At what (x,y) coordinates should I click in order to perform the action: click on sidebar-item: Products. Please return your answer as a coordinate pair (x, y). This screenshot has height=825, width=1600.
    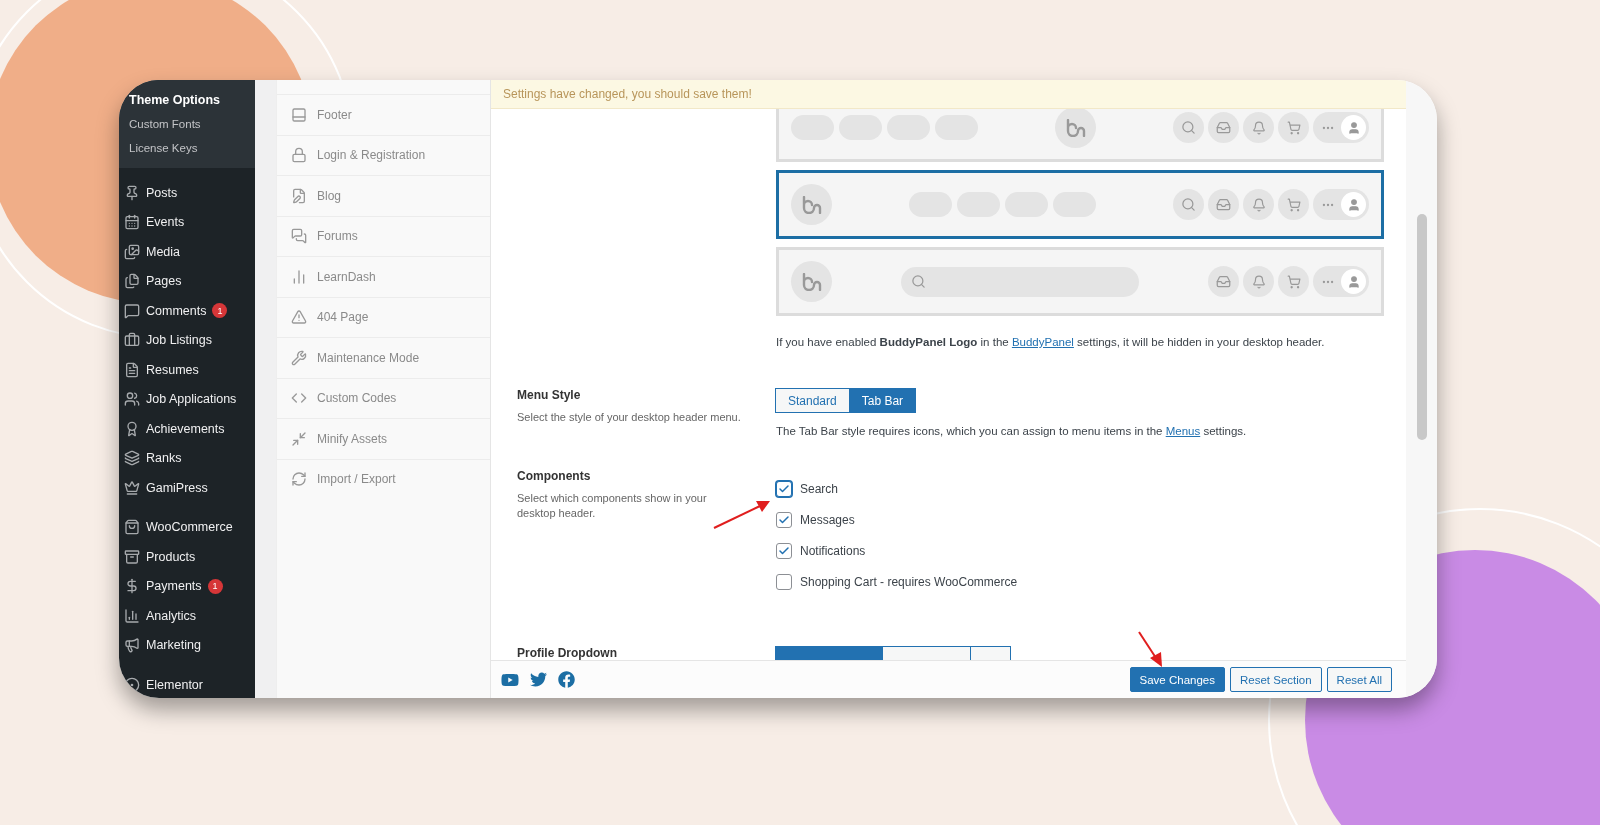
    Looking at the image, I should click on (187, 557).